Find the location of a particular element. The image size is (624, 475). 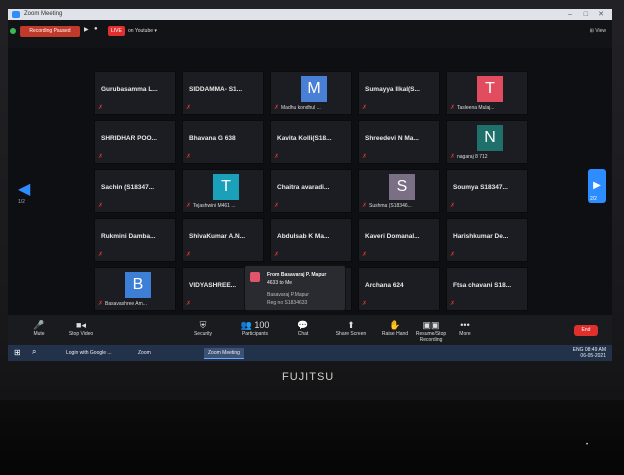

minimize-button: – is located at coordinates (570, 14).